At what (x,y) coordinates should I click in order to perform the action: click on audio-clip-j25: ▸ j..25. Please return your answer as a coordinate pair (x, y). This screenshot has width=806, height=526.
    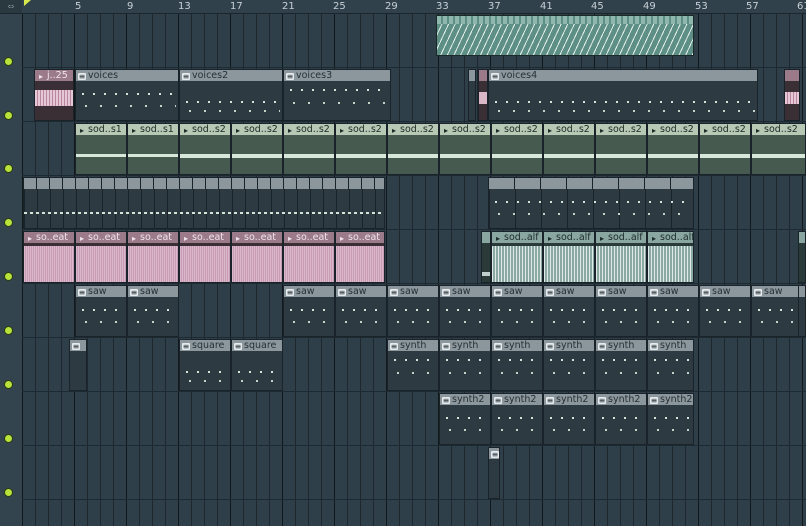
    Looking at the image, I should click on (54, 95).